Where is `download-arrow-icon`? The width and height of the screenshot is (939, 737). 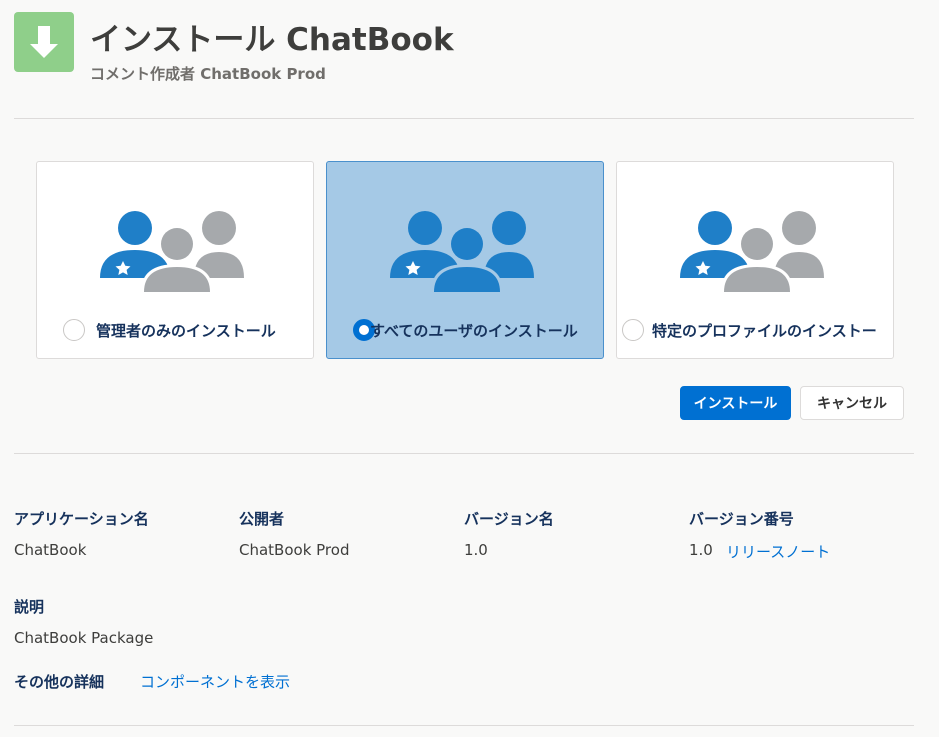 download-arrow-icon is located at coordinates (44, 42).